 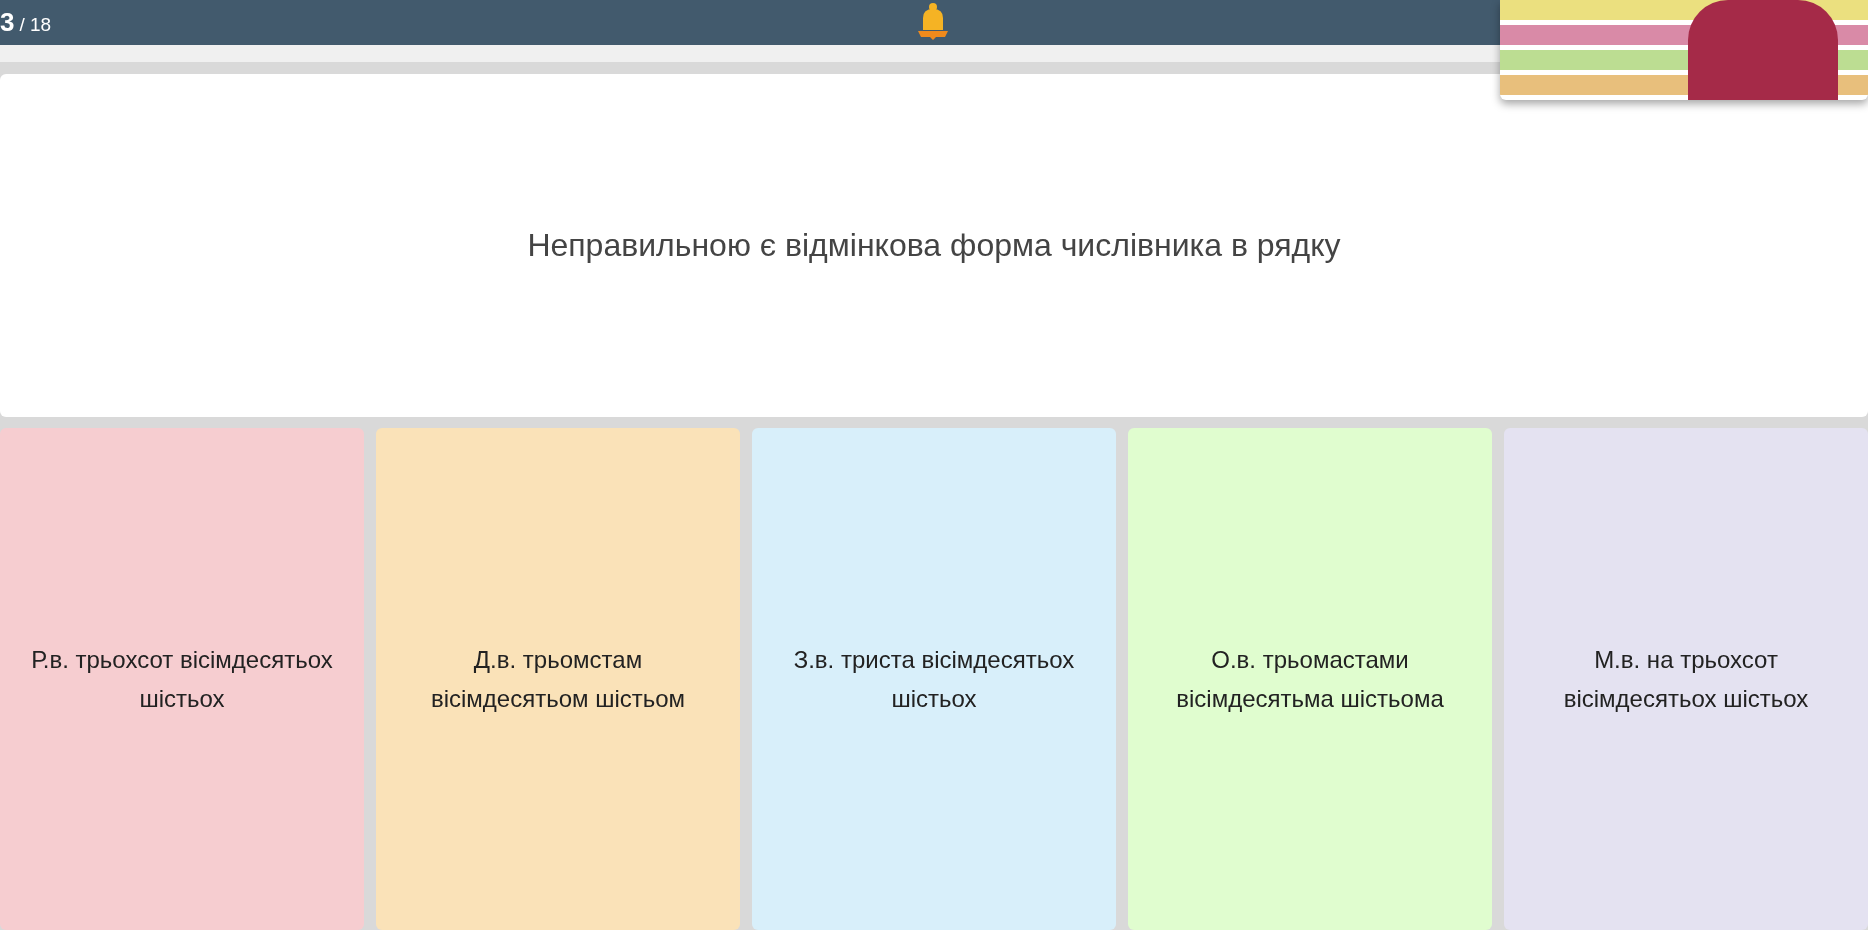 I want to click on answer-option: Д.в. трьомстам вісімдесятьом шістьом, so click(x=558, y=679).